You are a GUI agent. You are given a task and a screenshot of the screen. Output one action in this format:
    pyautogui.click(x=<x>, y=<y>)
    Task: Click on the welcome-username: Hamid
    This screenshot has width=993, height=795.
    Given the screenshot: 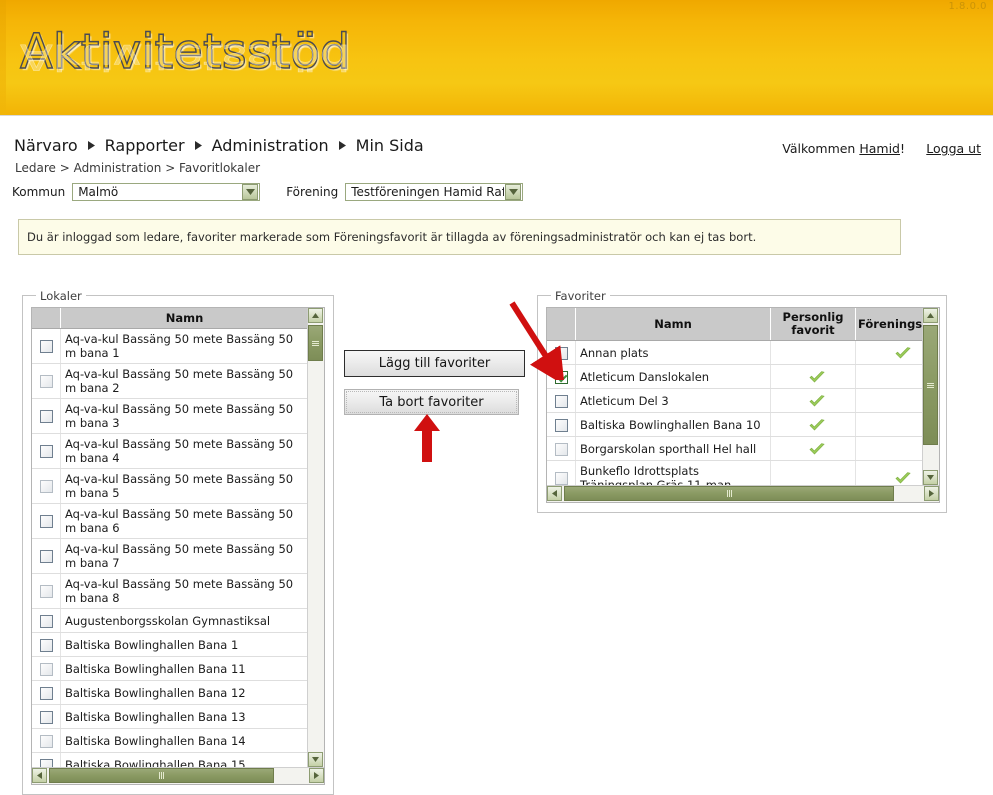 What is the action you would take?
    pyautogui.click(x=879, y=148)
    